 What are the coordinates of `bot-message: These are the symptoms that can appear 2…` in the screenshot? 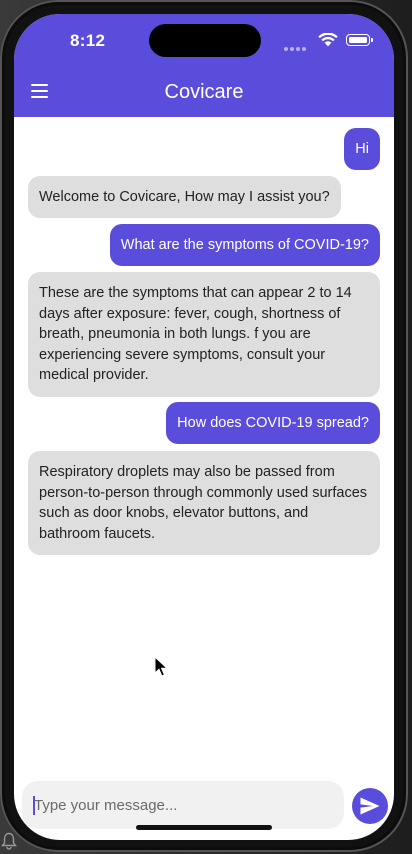 It's located at (204, 334).